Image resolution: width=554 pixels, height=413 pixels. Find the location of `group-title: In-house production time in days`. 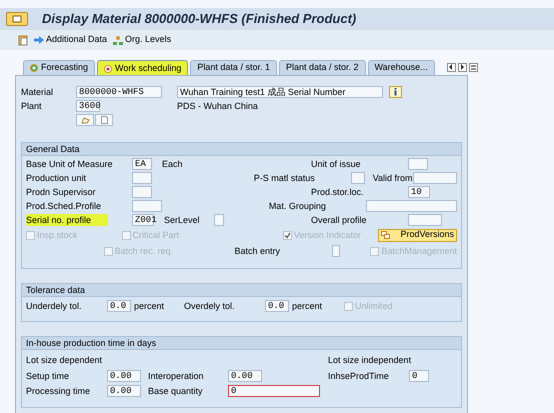

group-title: In-house production time in days is located at coordinates (241, 343).